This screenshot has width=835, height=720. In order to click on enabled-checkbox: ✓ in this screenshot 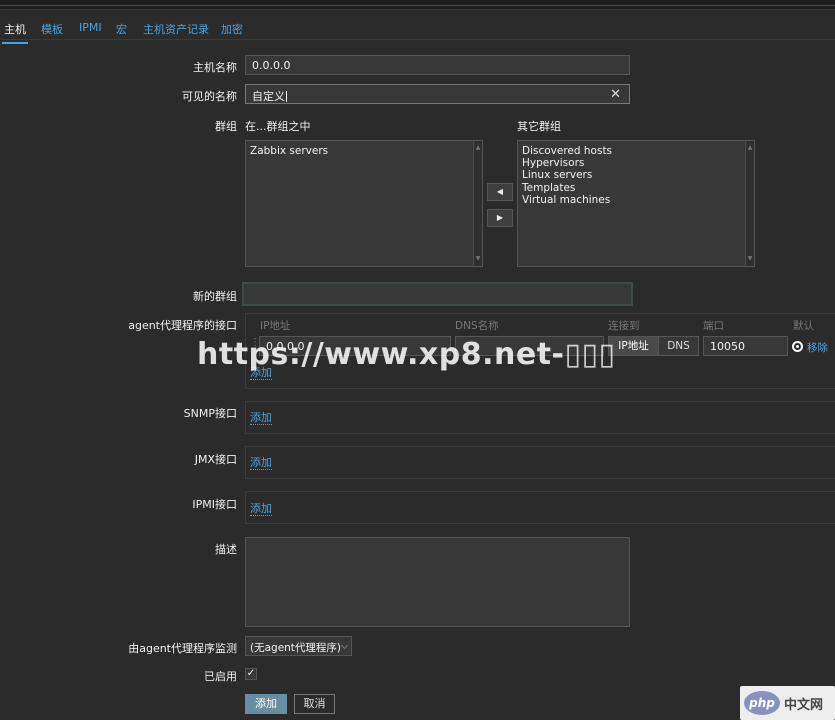, I will do `click(251, 674)`.